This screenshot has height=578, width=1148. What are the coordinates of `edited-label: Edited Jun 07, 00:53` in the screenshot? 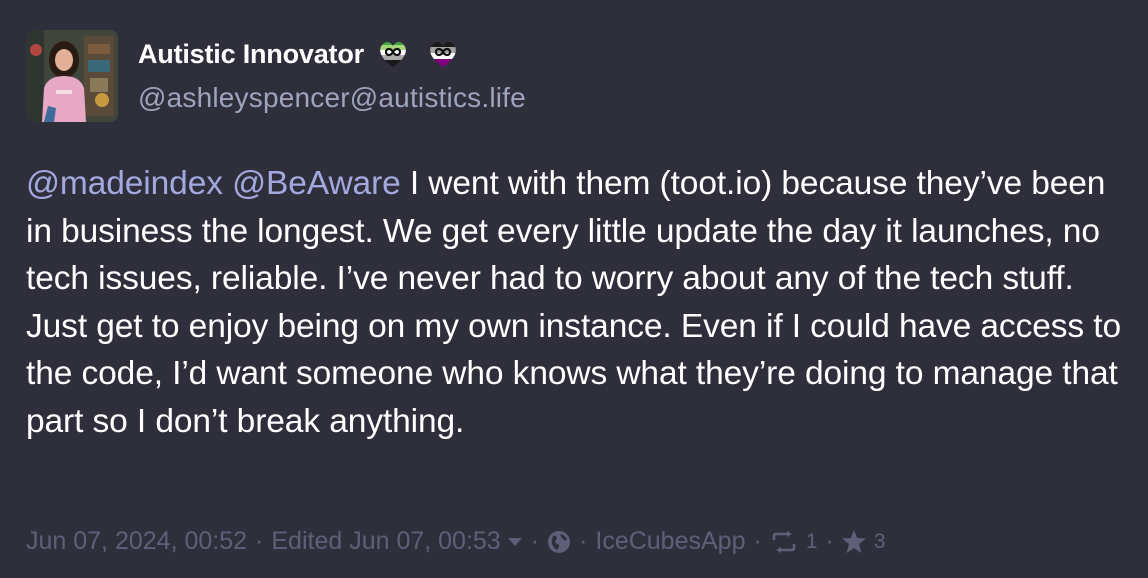 It's located at (385, 541).